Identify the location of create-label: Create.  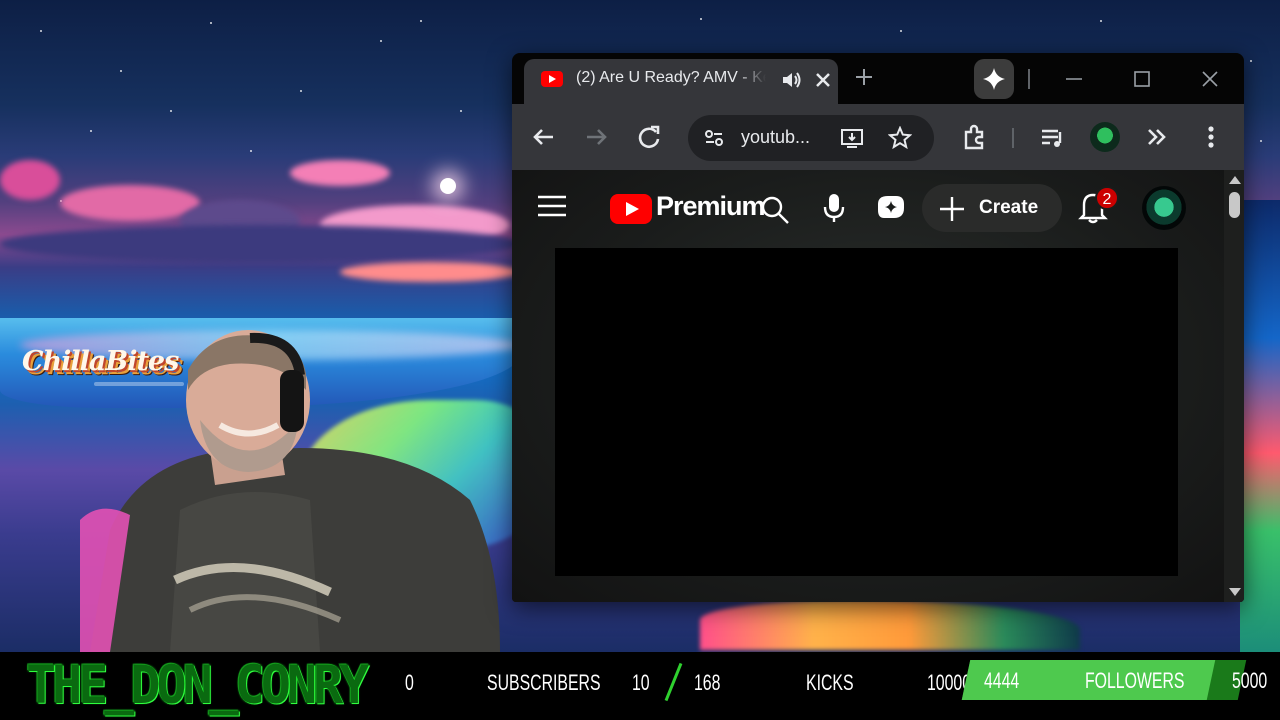
(1009, 207).